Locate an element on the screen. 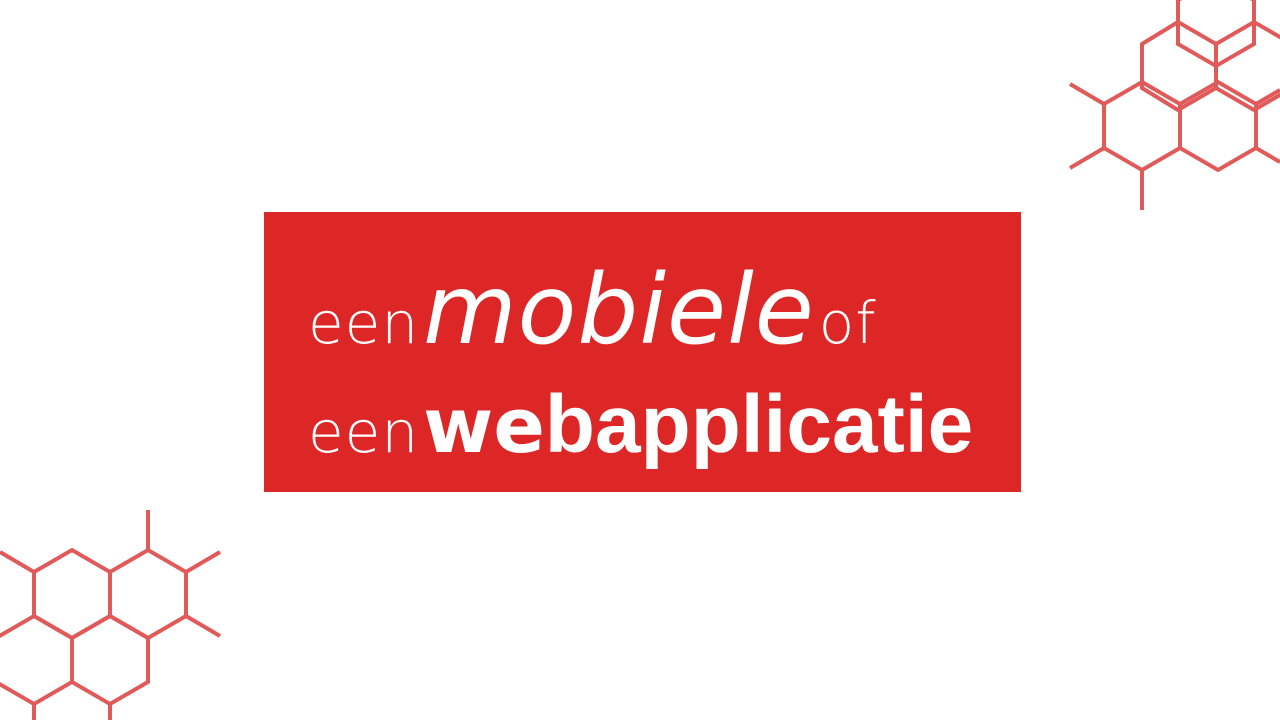  word-een-2: een is located at coordinates (364, 432).